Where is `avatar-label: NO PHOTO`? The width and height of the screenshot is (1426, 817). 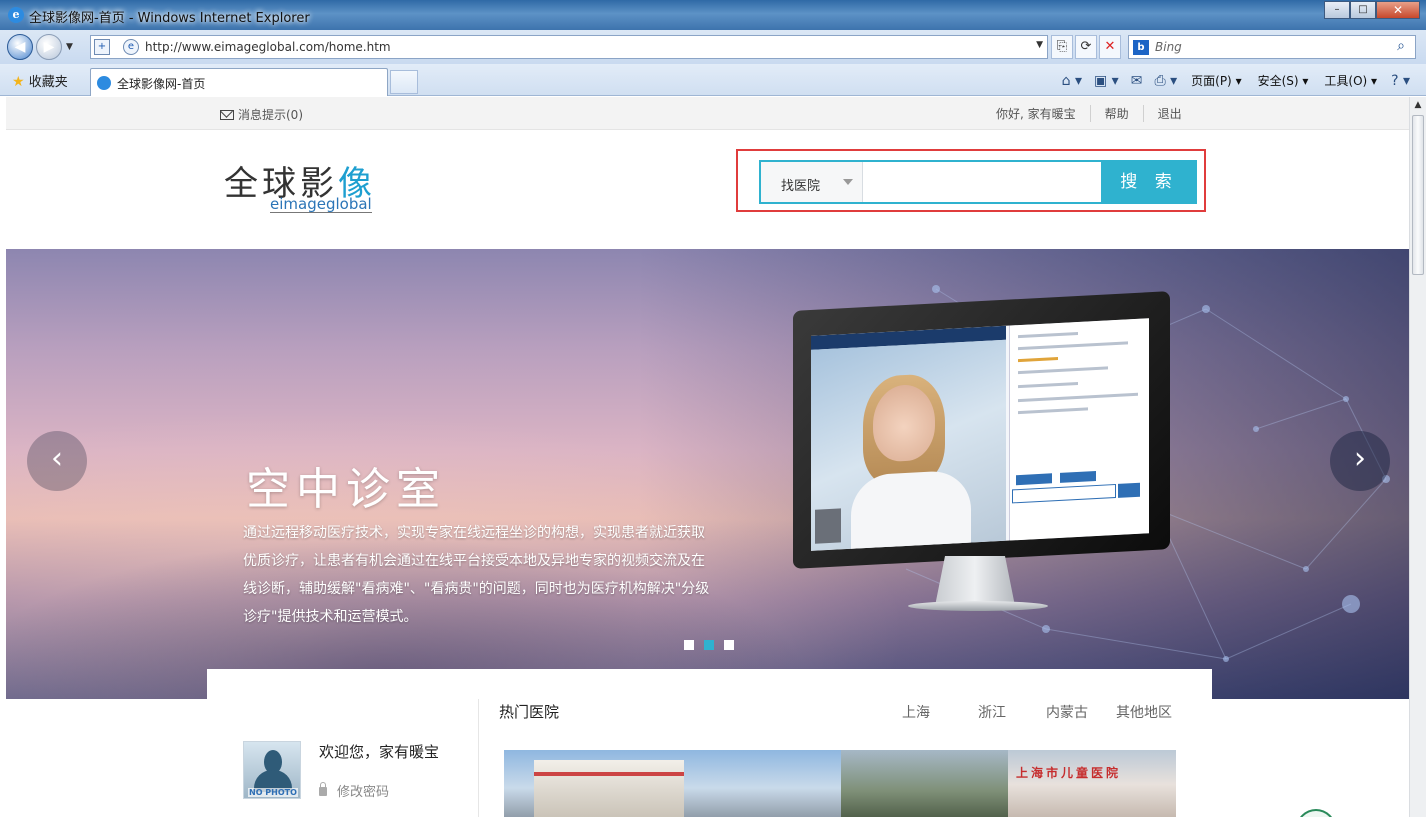 avatar-label: NO PHOTO is located at coordinates (273, 792).